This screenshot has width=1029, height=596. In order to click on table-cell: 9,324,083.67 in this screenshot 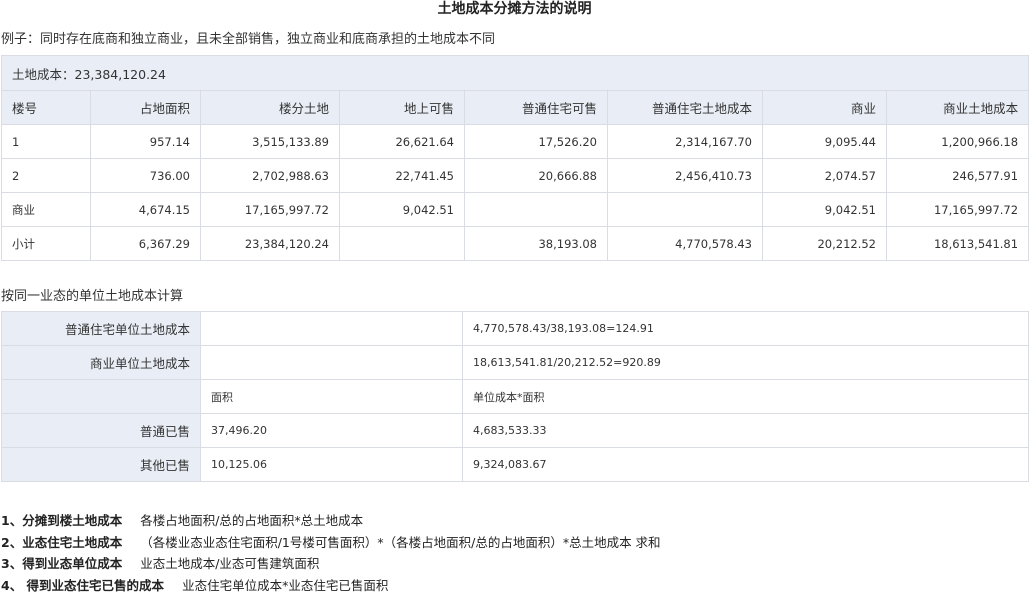, I will do `click(746, 465)`.